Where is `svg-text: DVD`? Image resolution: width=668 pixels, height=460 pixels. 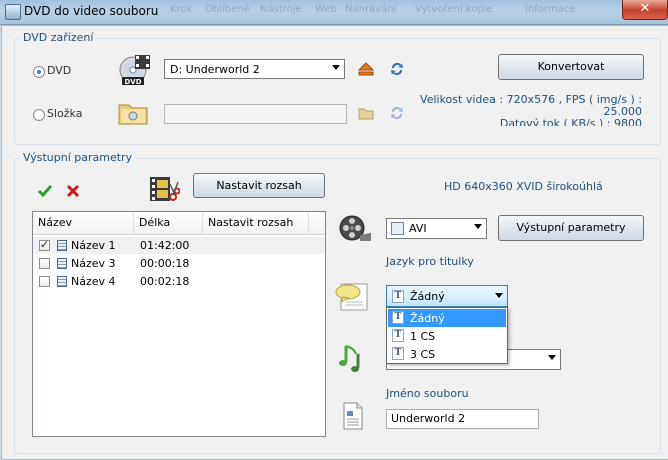 svg-text: DVD is located at coordinates (132, 82).